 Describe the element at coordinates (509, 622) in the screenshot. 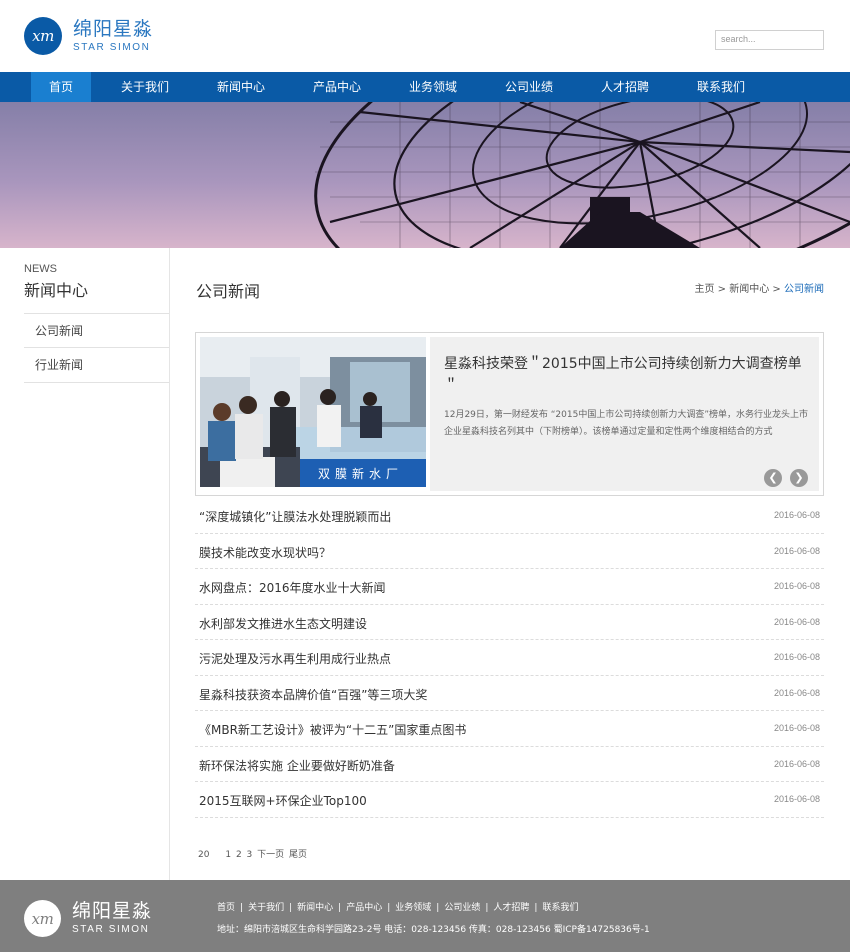

I see `list-item: 水利部发文推进水生态文明建设 2016-06-08` at that location.